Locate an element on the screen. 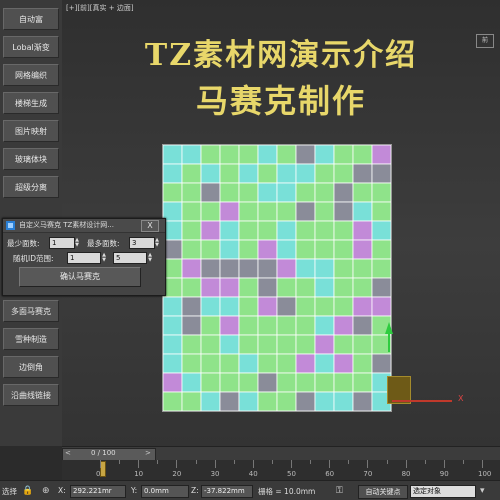 The image size is (500, 500). key-icon: ⚿ is located at coordinates (339, 491).